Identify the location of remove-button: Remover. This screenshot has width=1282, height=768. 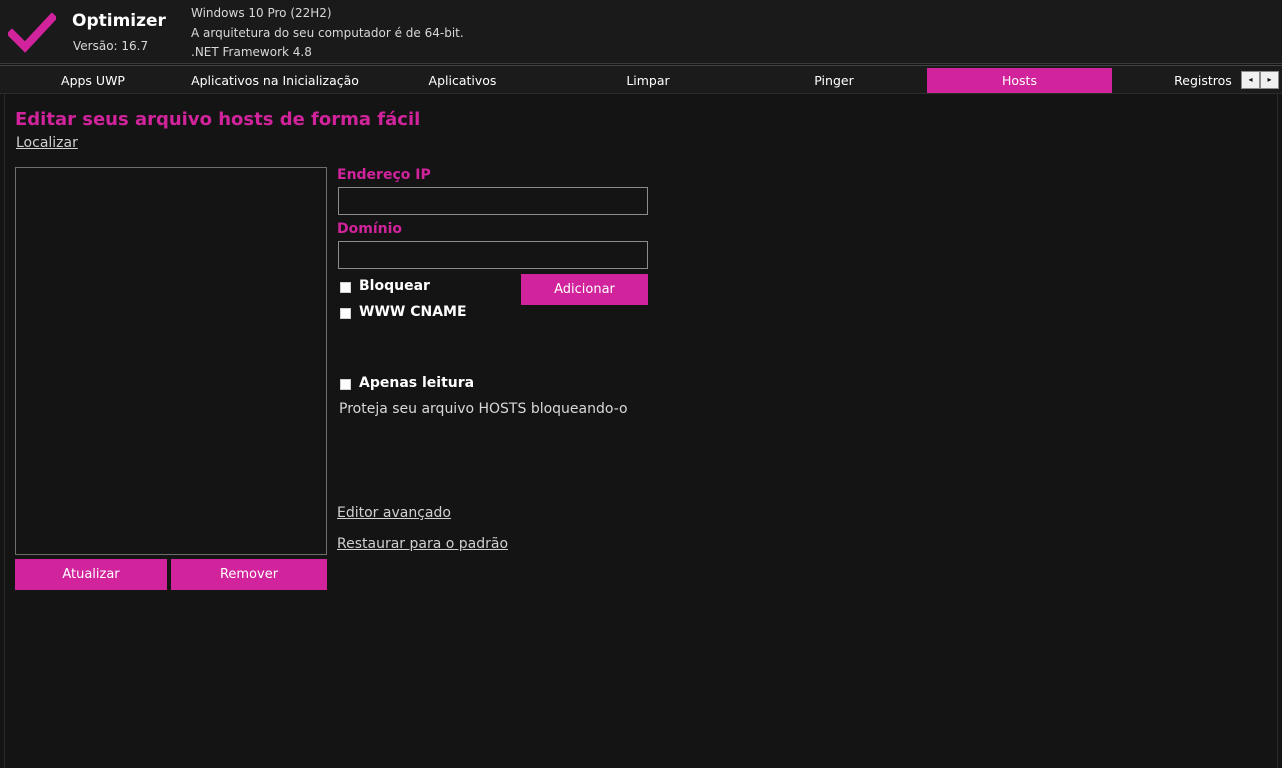
(249, 574).